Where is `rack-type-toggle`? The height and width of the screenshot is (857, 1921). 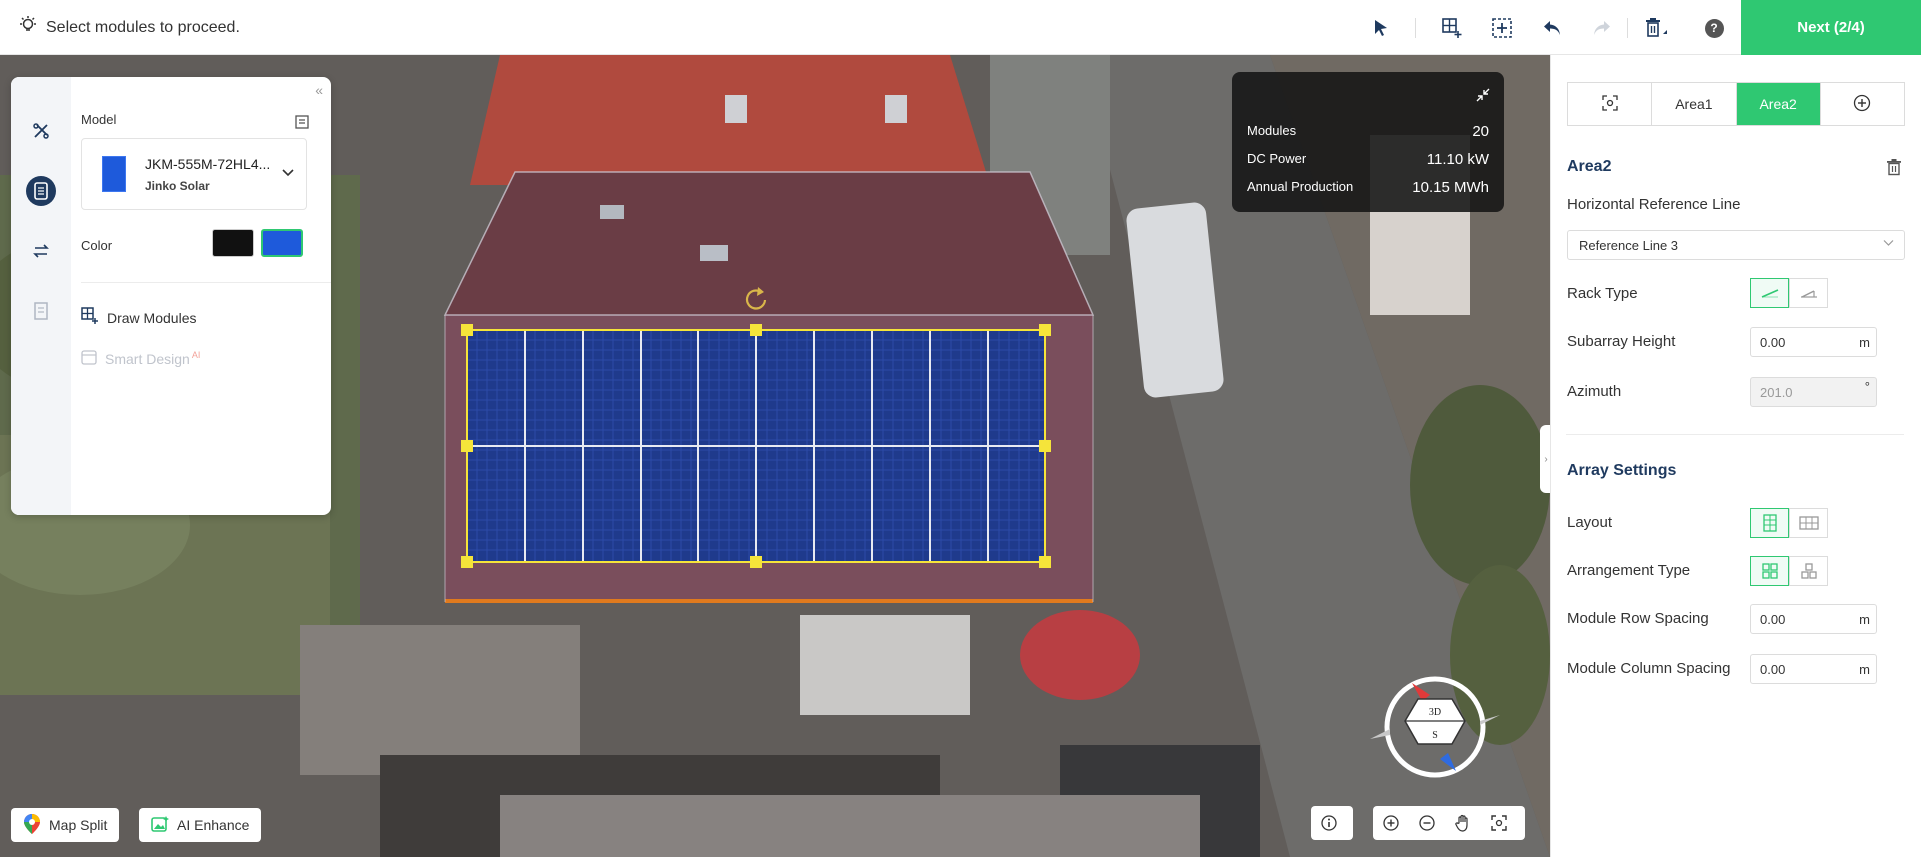 rack-type-toggle is located at coordinates (1789, 293).